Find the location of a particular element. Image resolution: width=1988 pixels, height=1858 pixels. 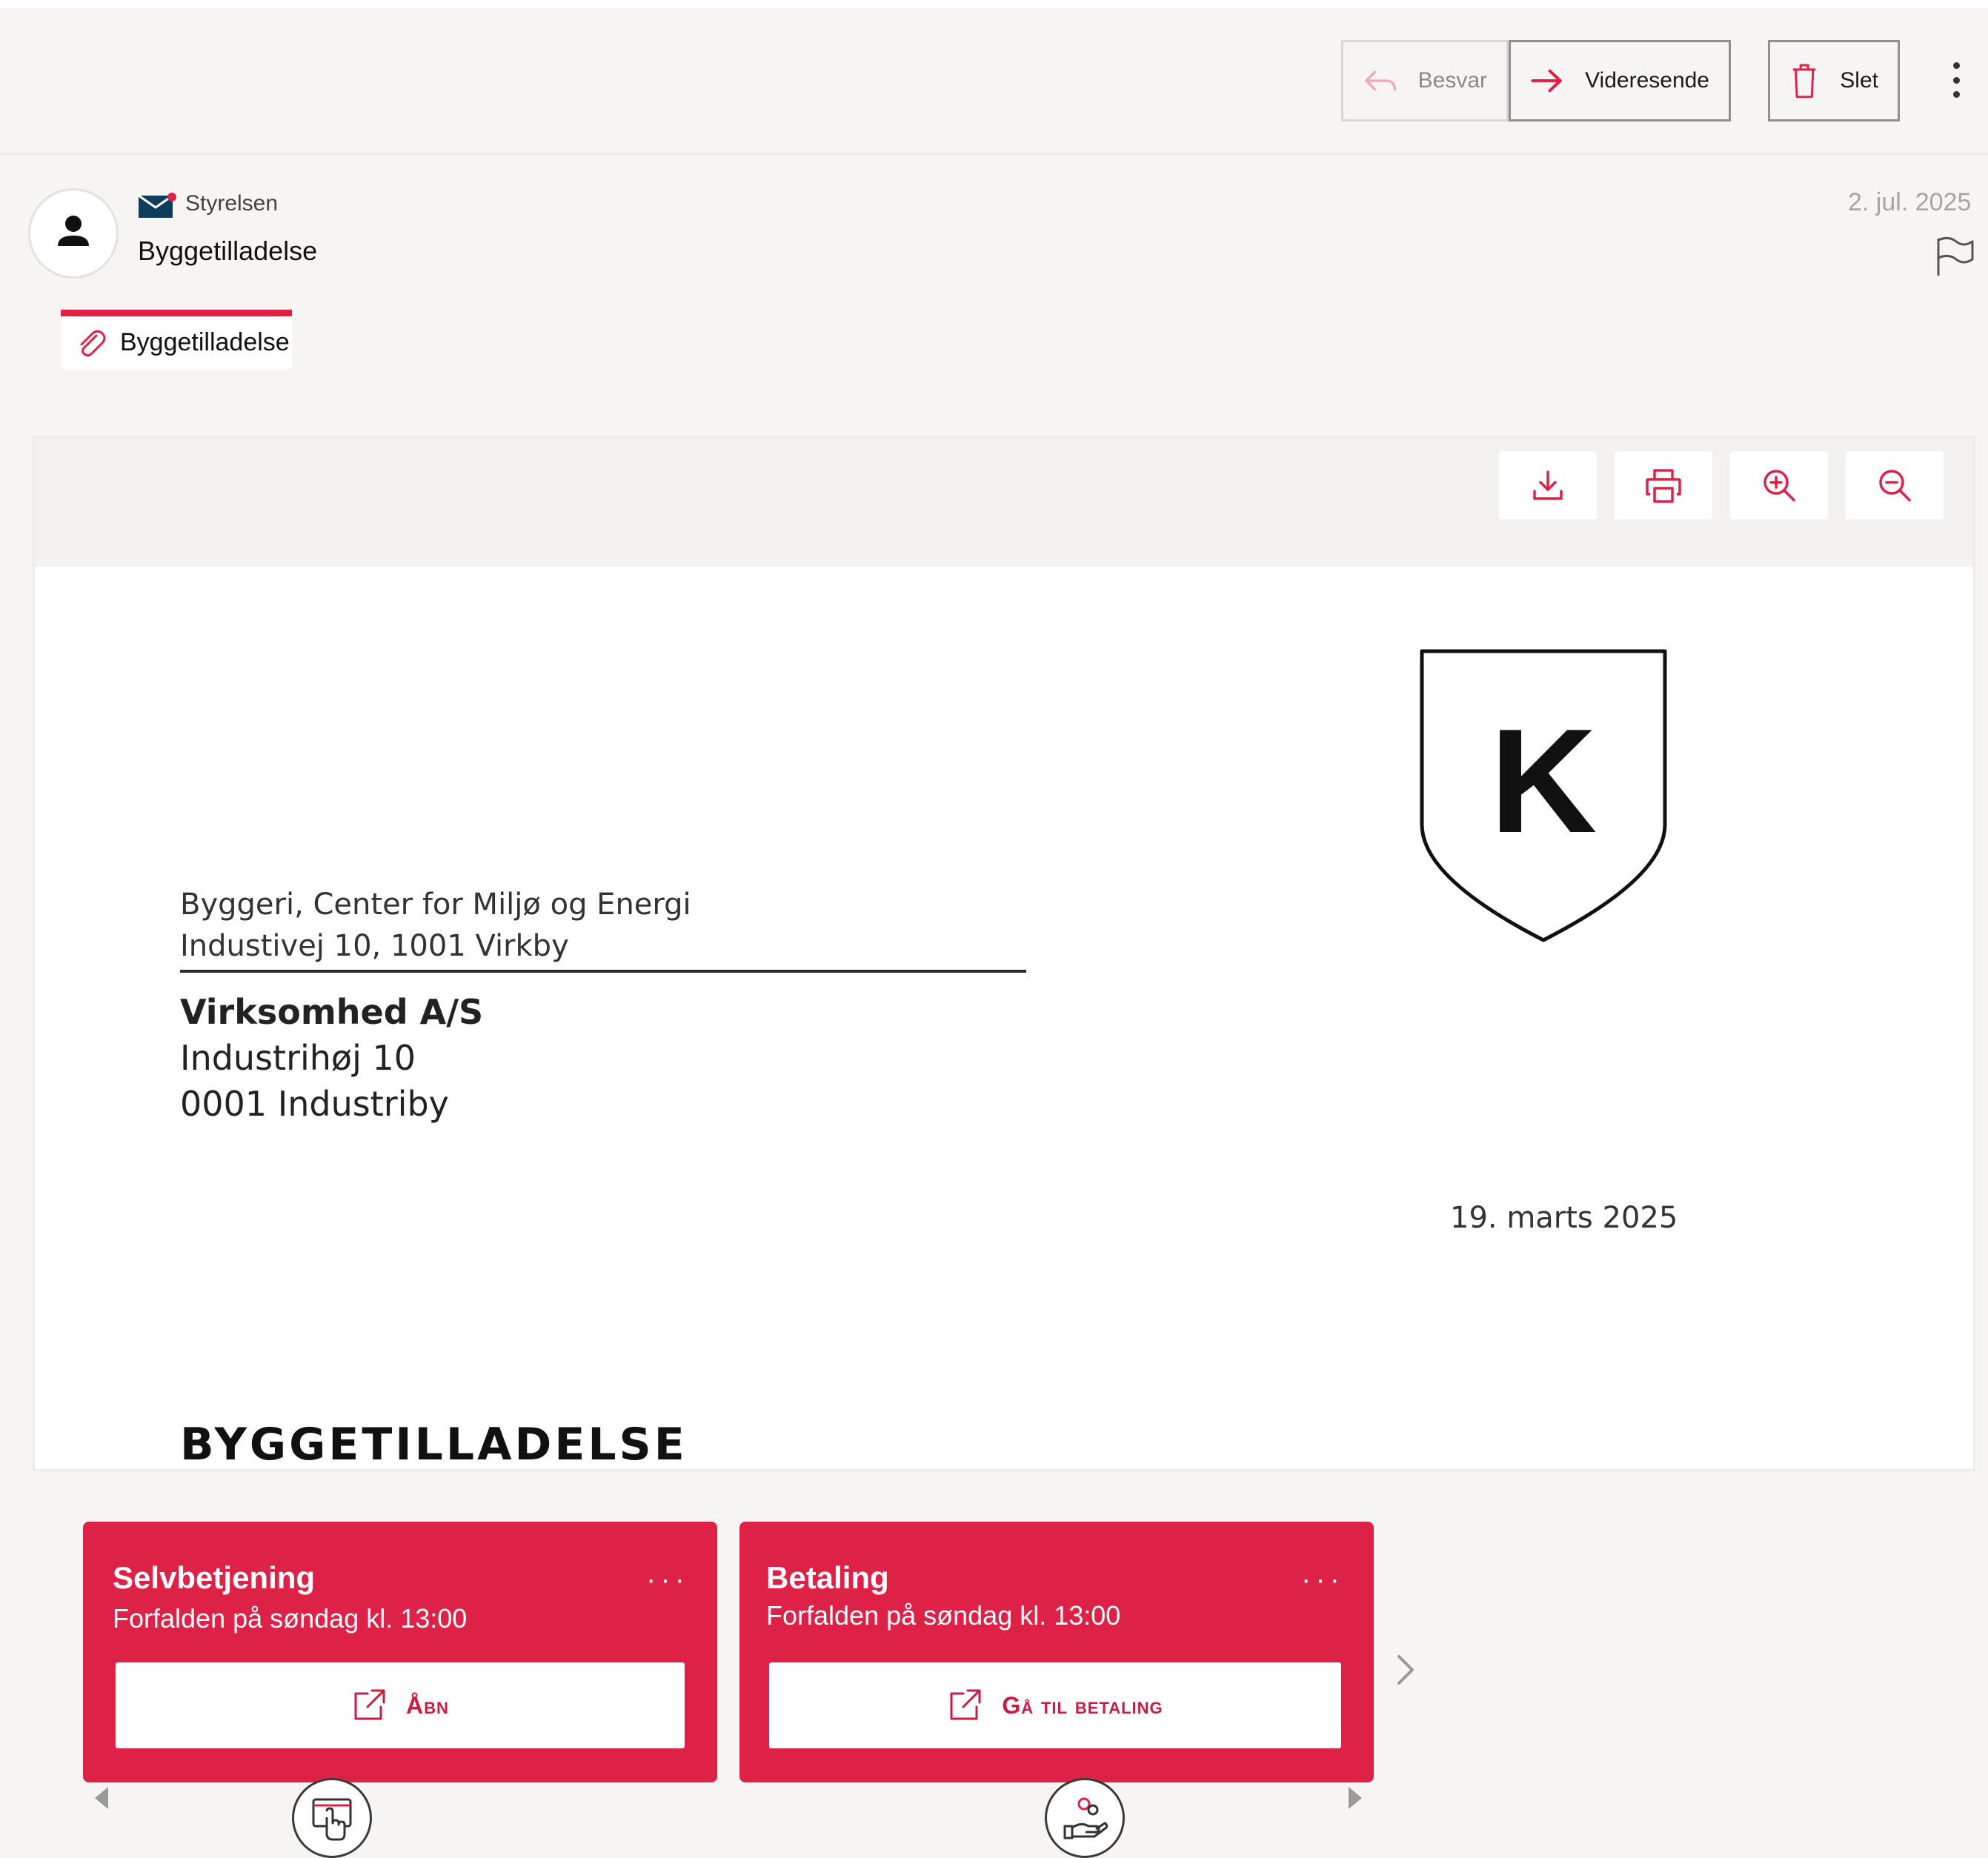

zoom-in-button is located at coordinates (1779, 485).